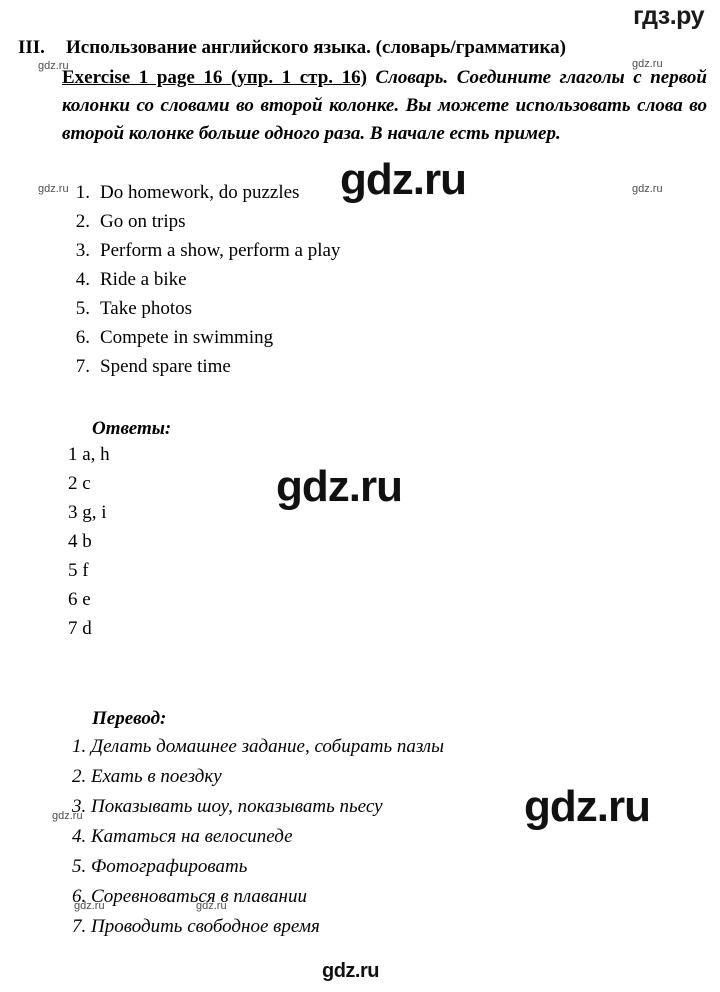  Describe the element at coordinates (342, 254) in the screenshot. I see `list-item: 3. Perform a show, perform a play` at that location.